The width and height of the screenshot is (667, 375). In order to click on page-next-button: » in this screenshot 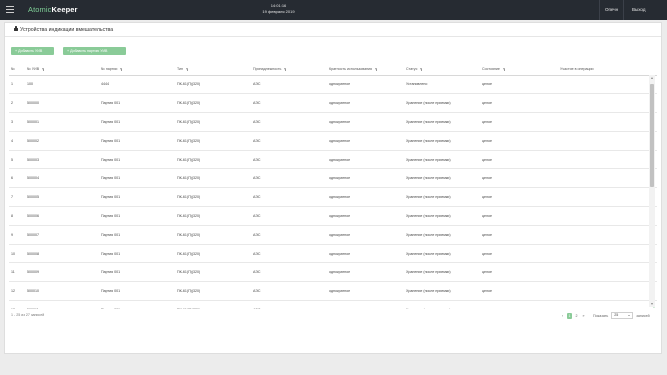, I will do `click(583, 316)`.